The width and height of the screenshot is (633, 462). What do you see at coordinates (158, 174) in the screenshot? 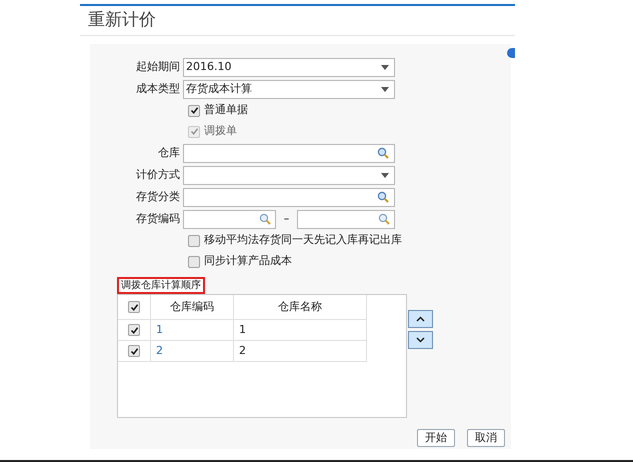
I see `field-label: 计价方式` at bounding box center [158, 174].